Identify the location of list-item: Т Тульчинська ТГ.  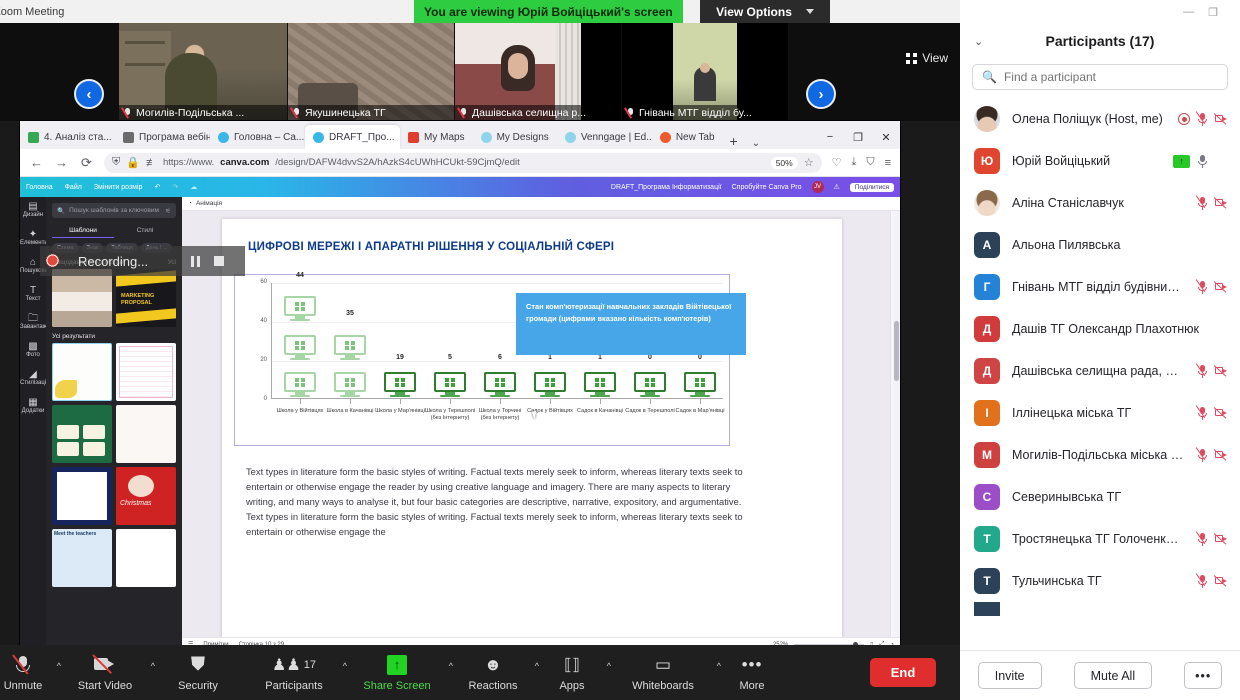
(1100, 581).